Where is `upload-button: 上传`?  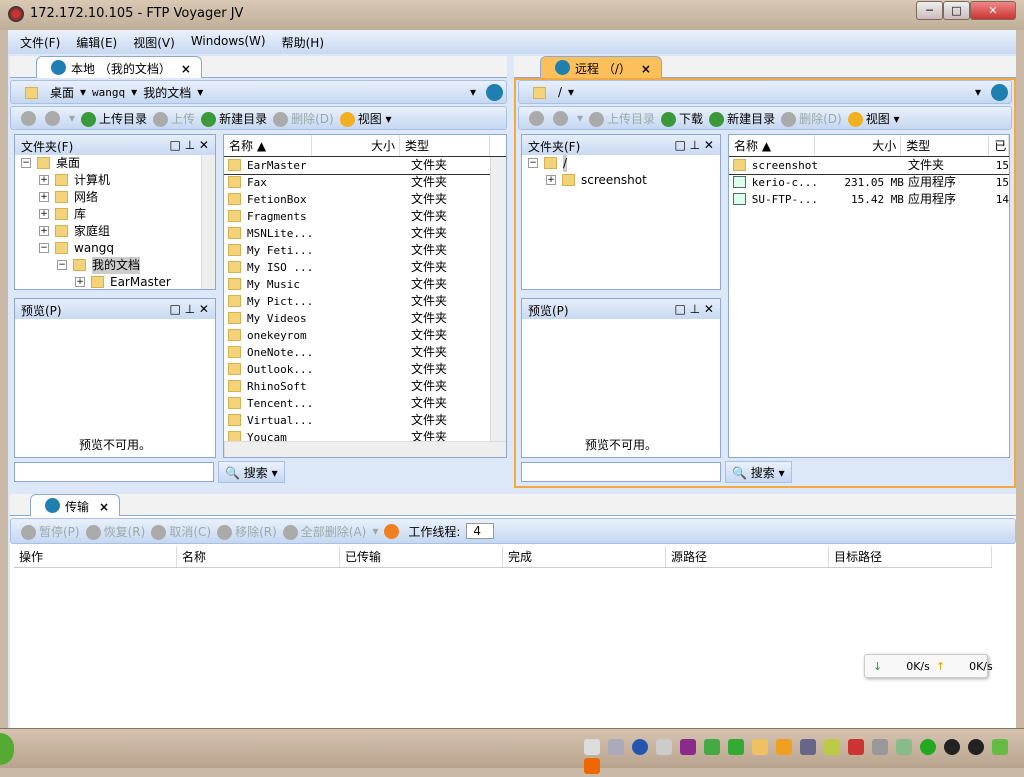 upload-button: 上传 is located at coordinates (174, 118).